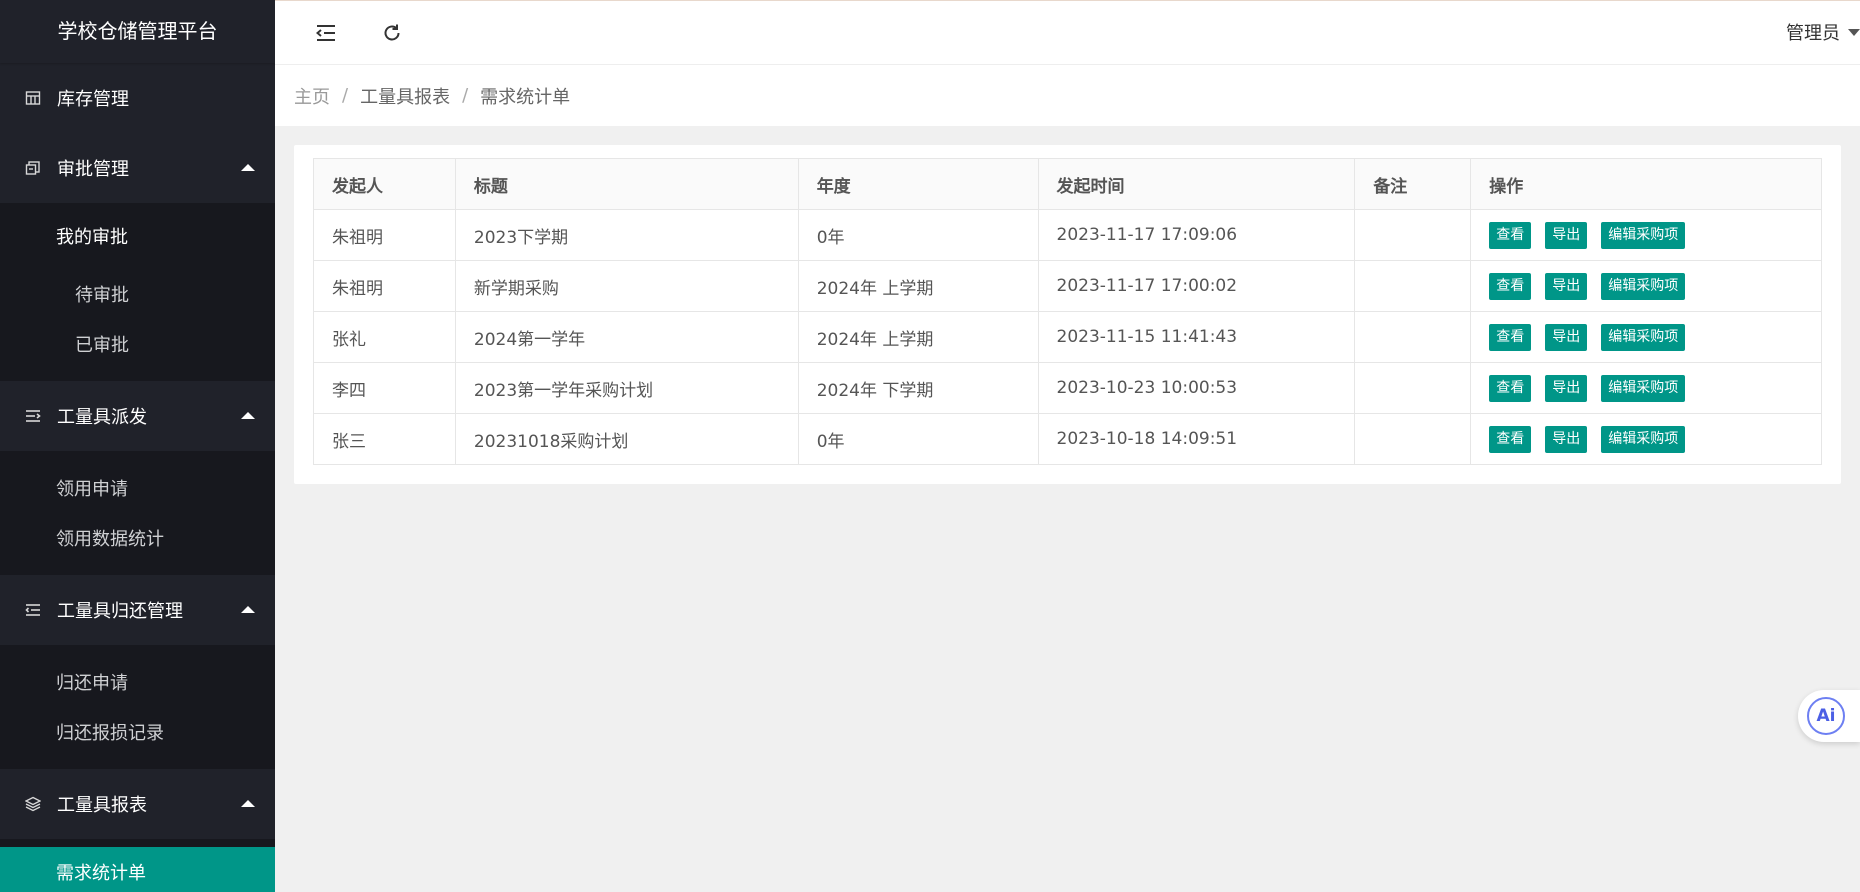  I want to click on cell-title: 2024第一学年, so click(626, 337).